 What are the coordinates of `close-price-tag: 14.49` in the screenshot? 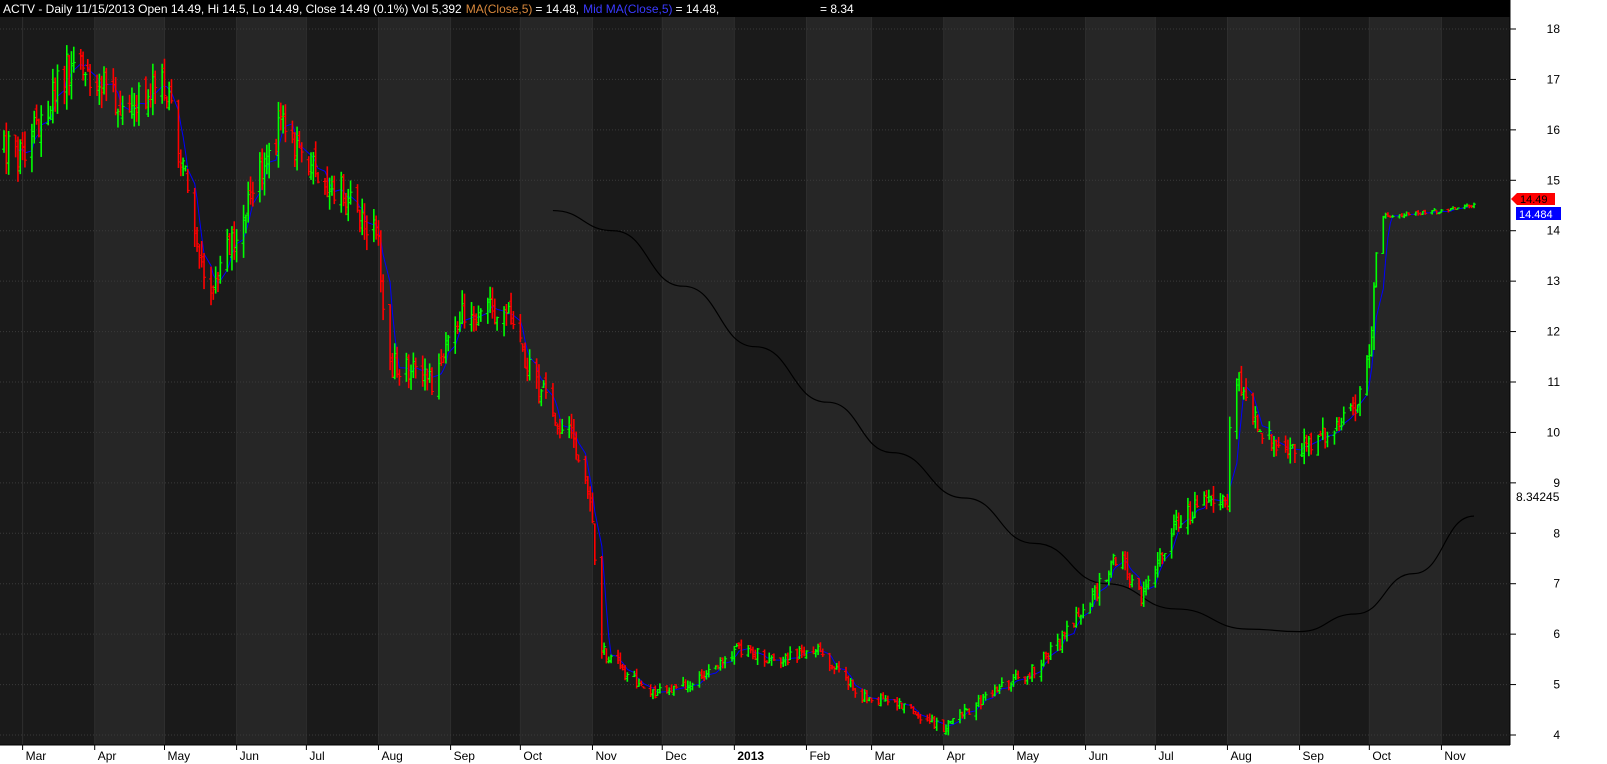 It's located at (1533, 199).